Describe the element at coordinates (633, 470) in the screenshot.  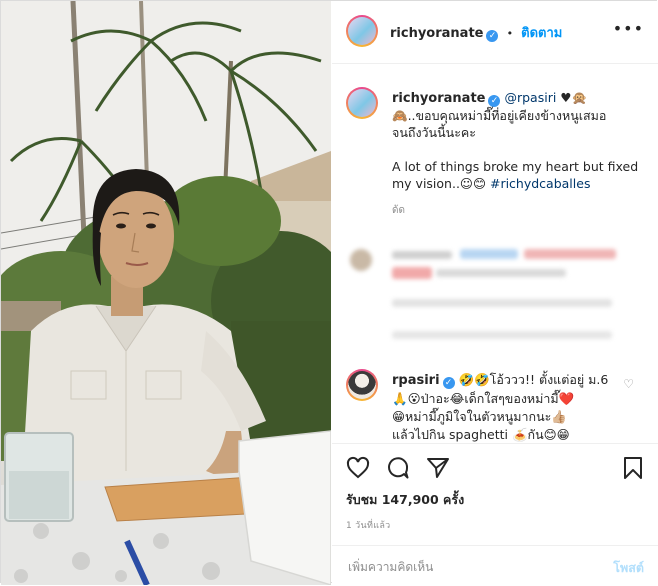
I see `bookmark-icon` at that location.